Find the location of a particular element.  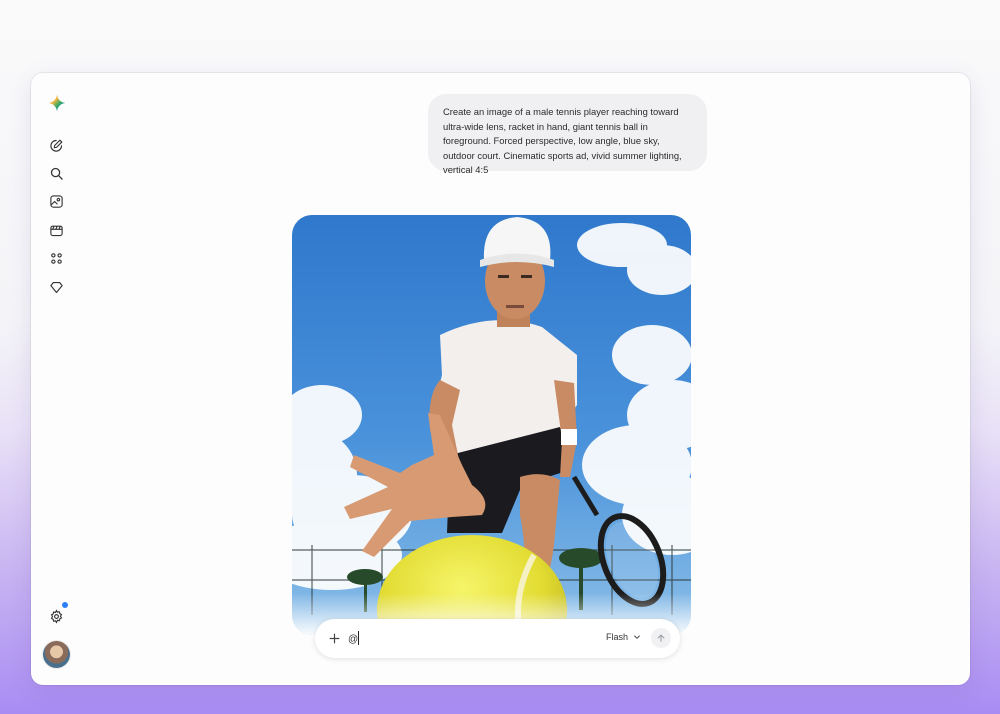

gear-icon is located at coordinates (56, 616).